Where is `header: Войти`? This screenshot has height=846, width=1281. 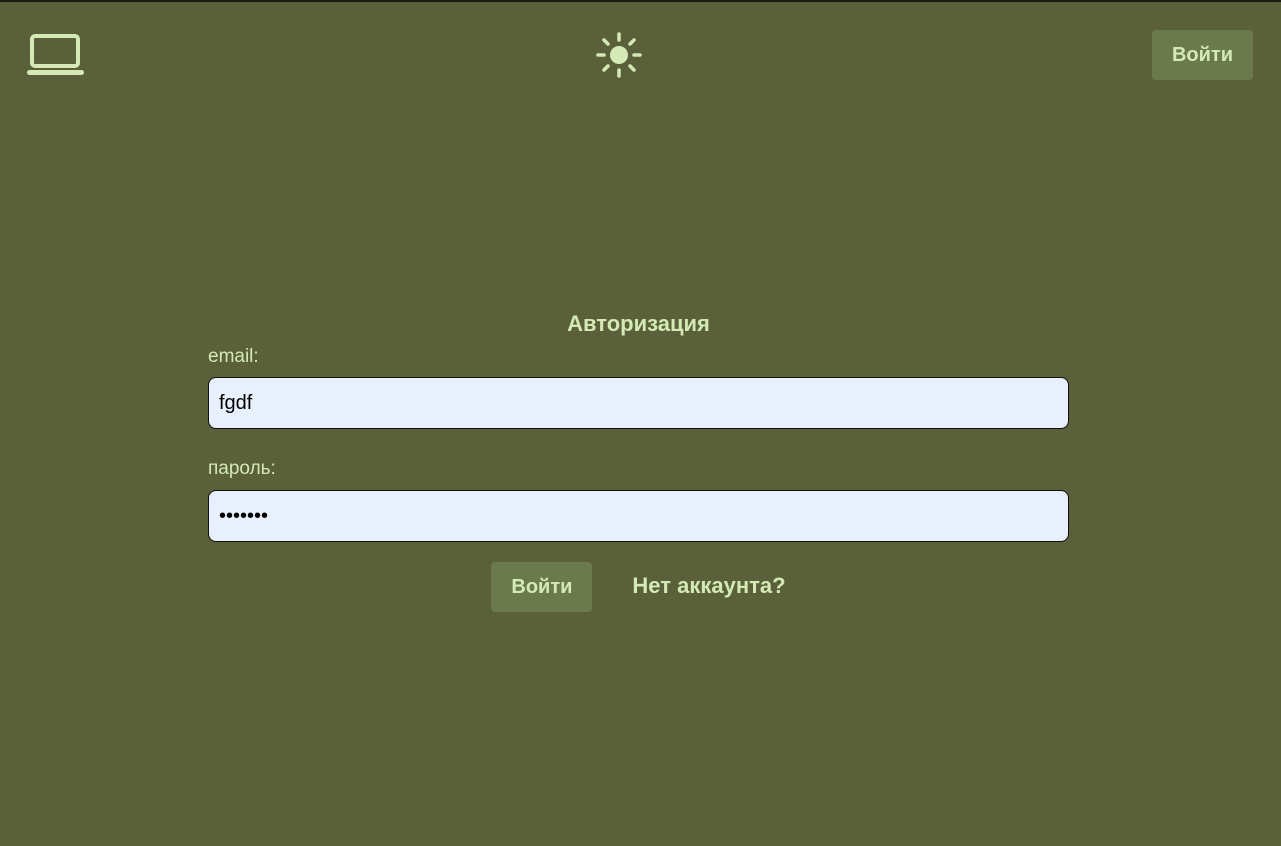
header: Войти is located at coordinates (640, 55).